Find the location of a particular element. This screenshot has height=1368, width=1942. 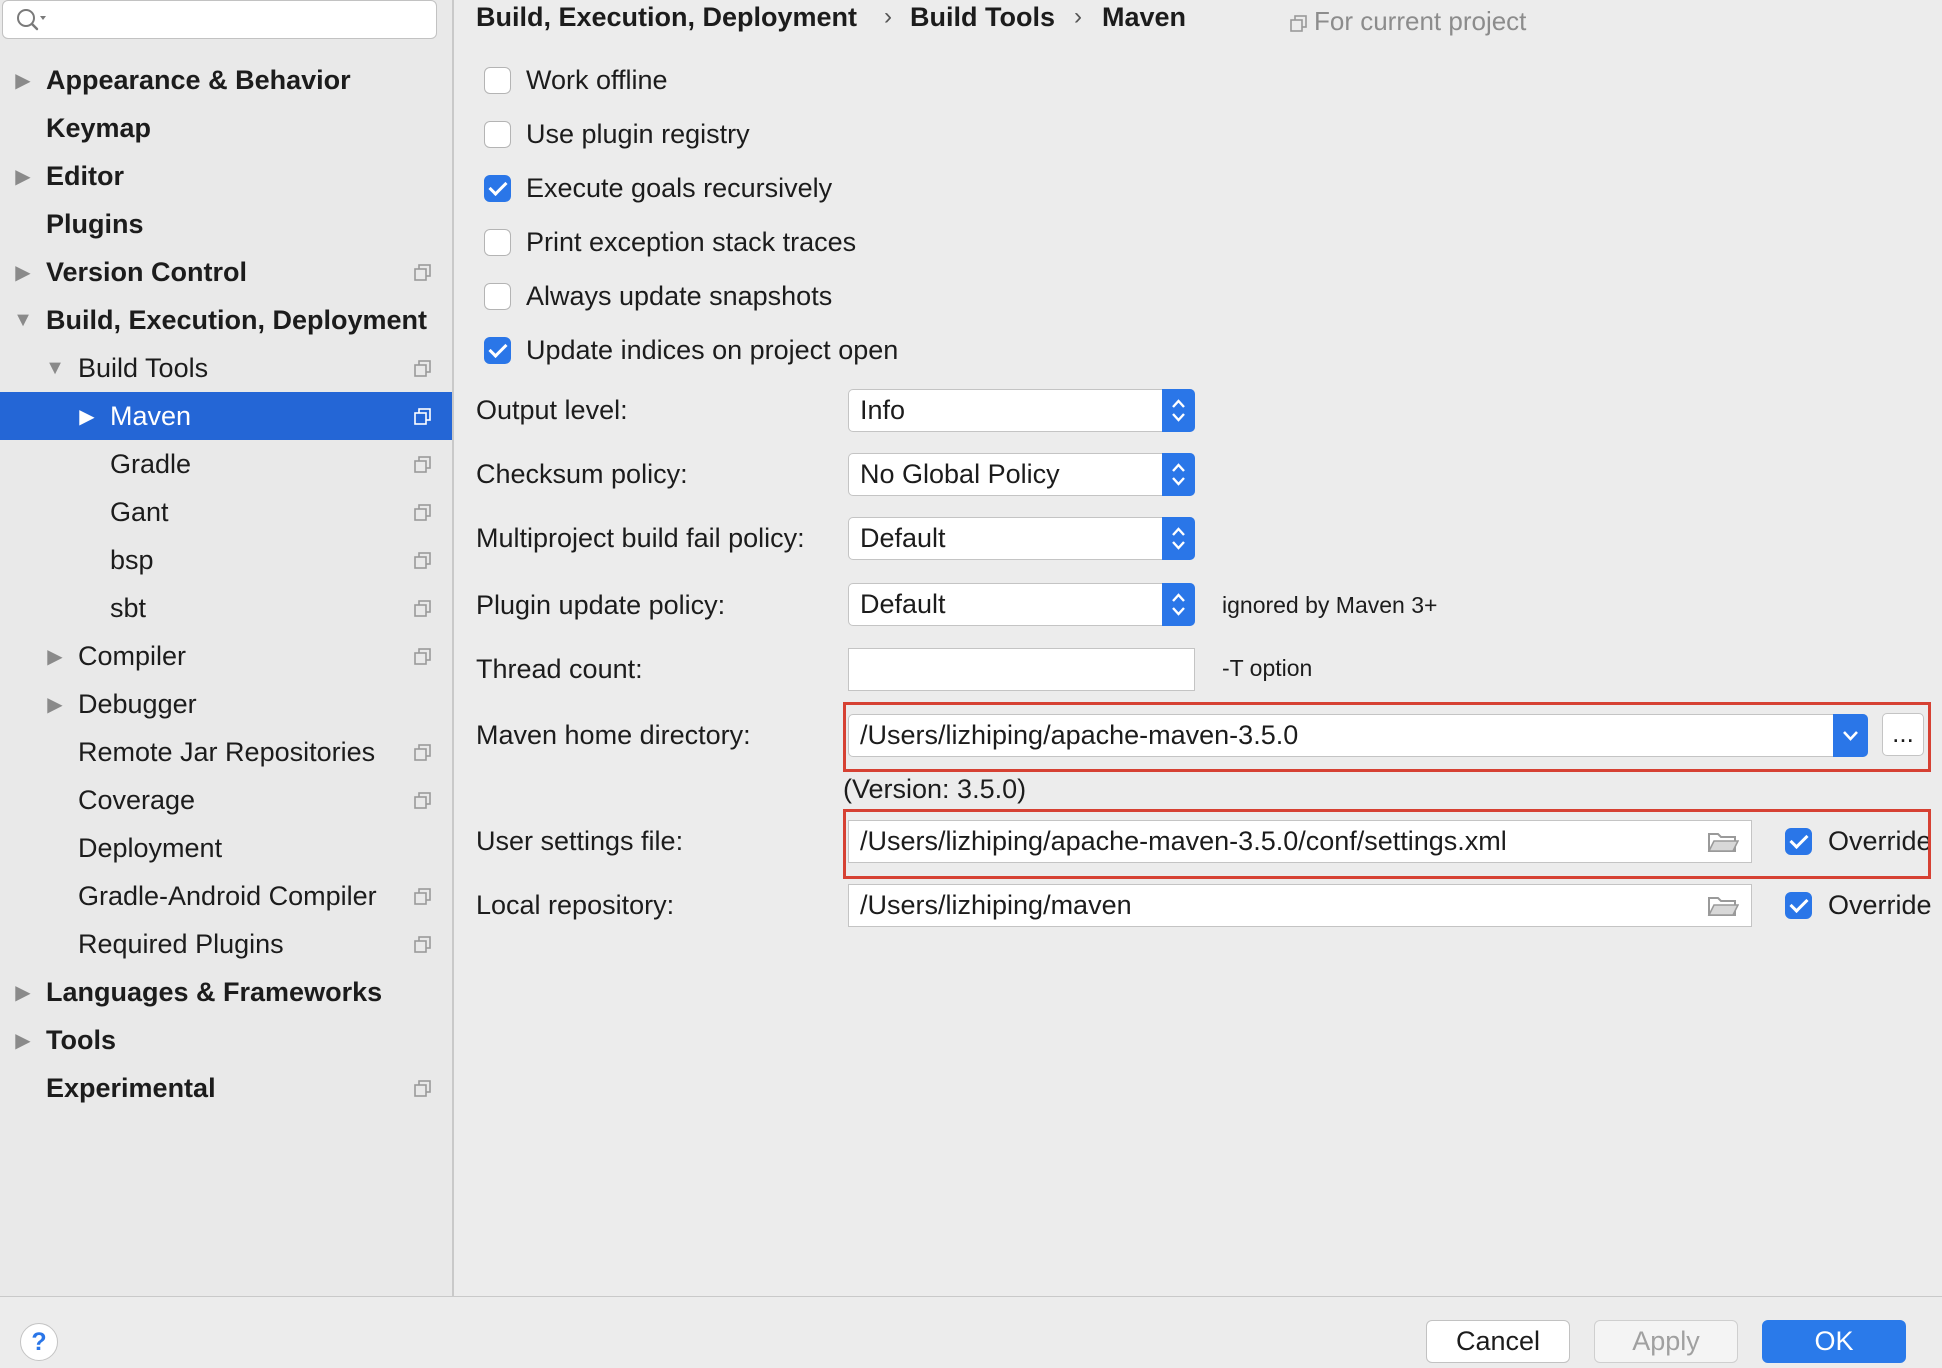

sidebar-item-appearance-and-behavior: ▶ Appearance & Behavior is located at coordinates (226, 80).